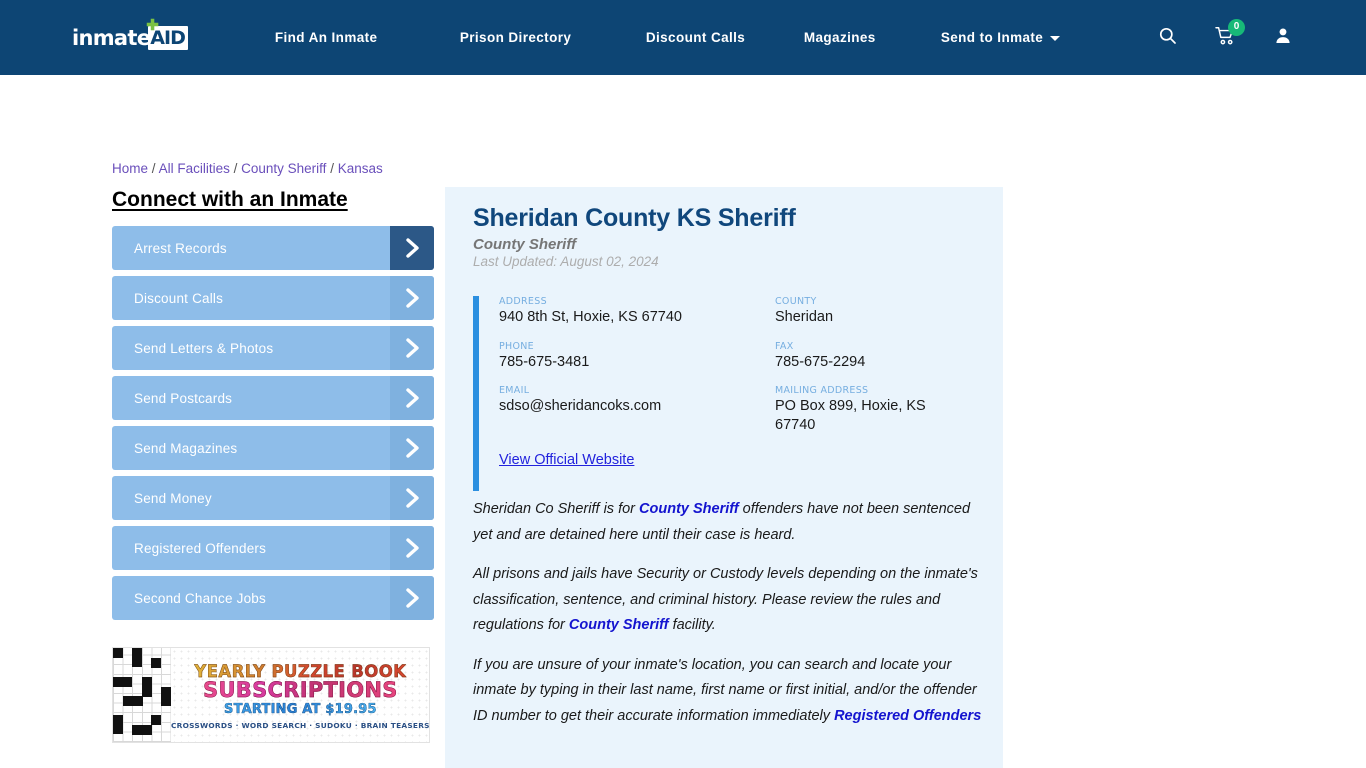 This screenshot has height=768, width=1366. I want to click on view-official-website-link: View Official Website, so click(566, 460).